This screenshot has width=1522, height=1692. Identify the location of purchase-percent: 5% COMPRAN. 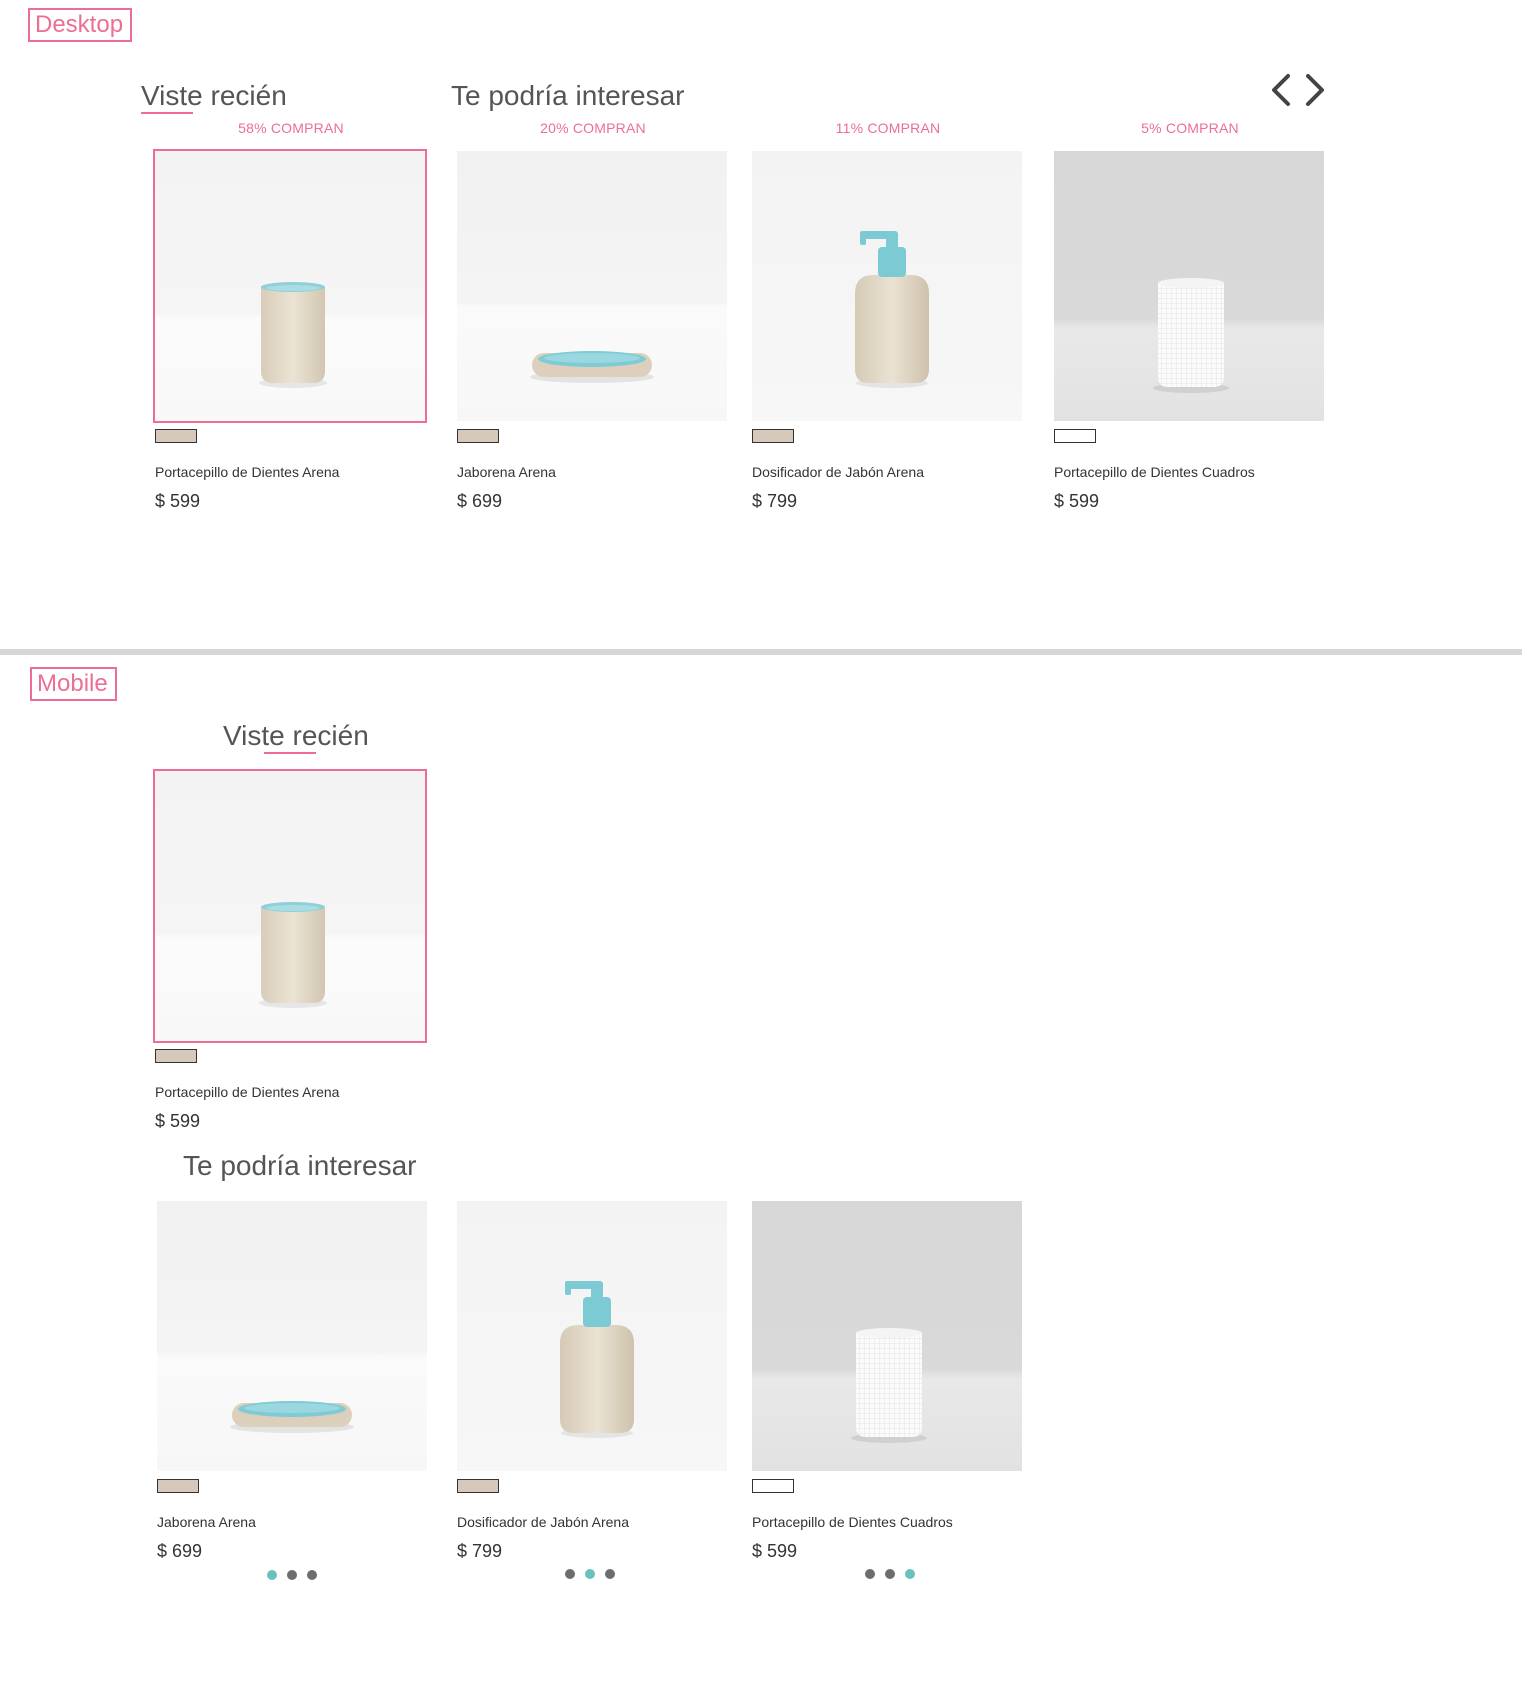
(1190, 128).